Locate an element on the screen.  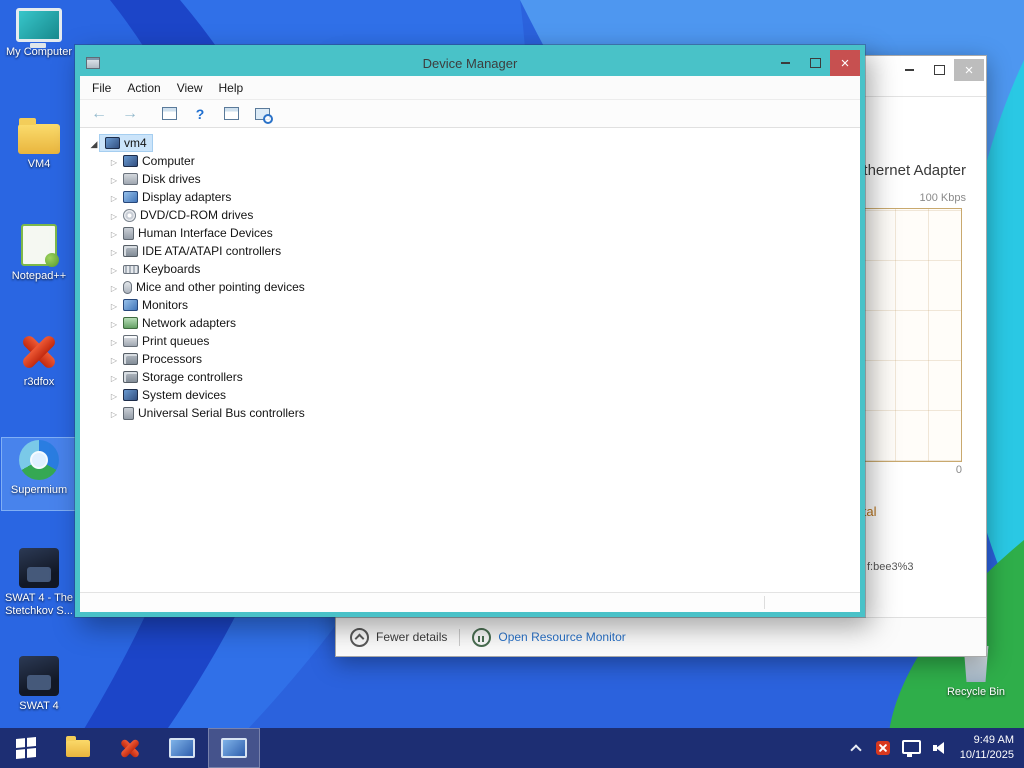
notepadpp-icon is located at coordinates (40, 245).